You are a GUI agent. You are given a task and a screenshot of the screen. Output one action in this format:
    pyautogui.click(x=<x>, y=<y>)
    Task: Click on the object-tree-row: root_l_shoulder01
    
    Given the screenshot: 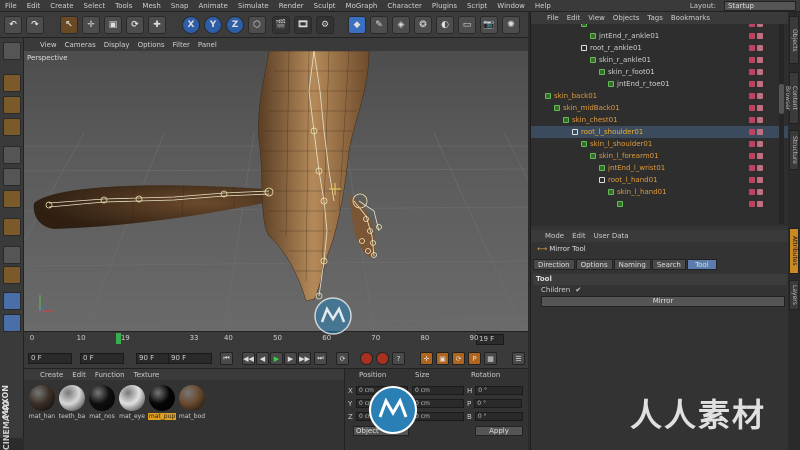 What is the action you would take?
    pyautogui.click(x=660, y=132)
    